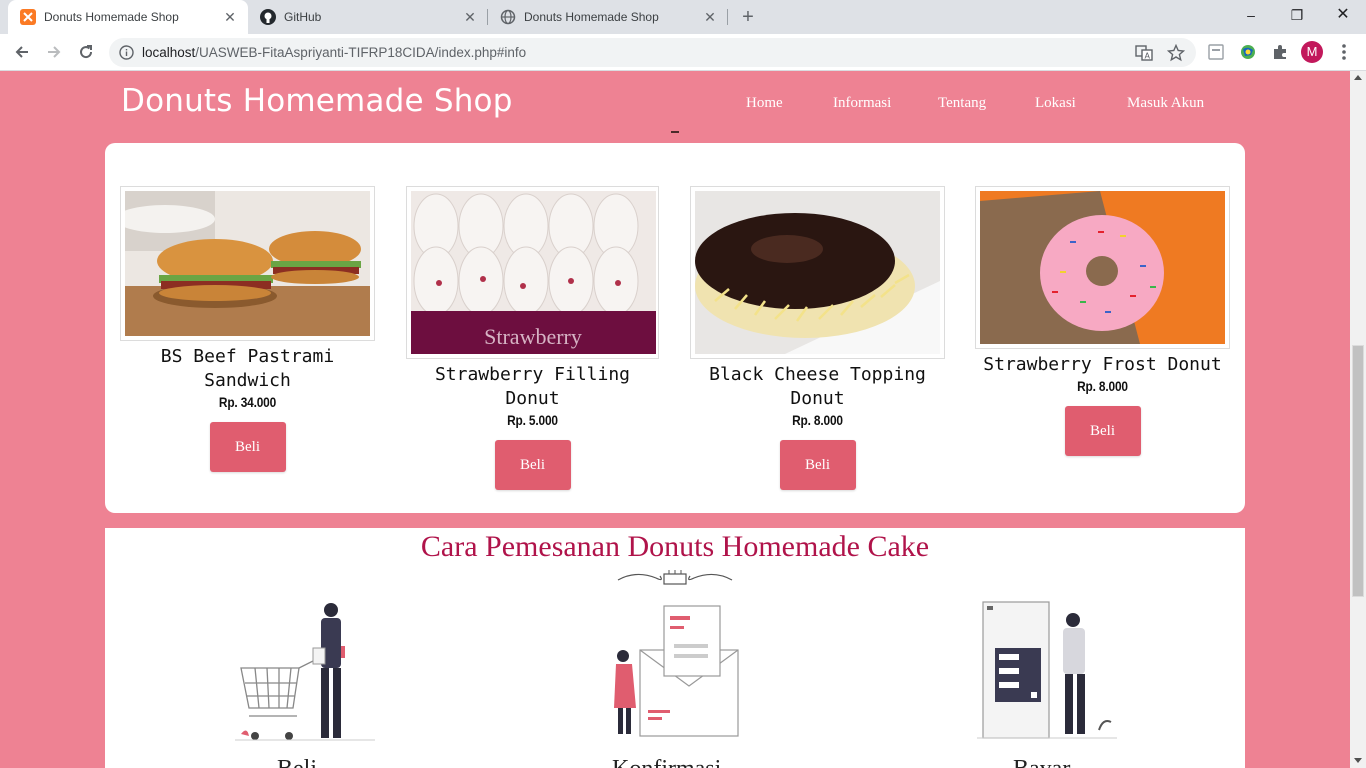  I want to click on cheese-donut-photo, so click(817, 272).